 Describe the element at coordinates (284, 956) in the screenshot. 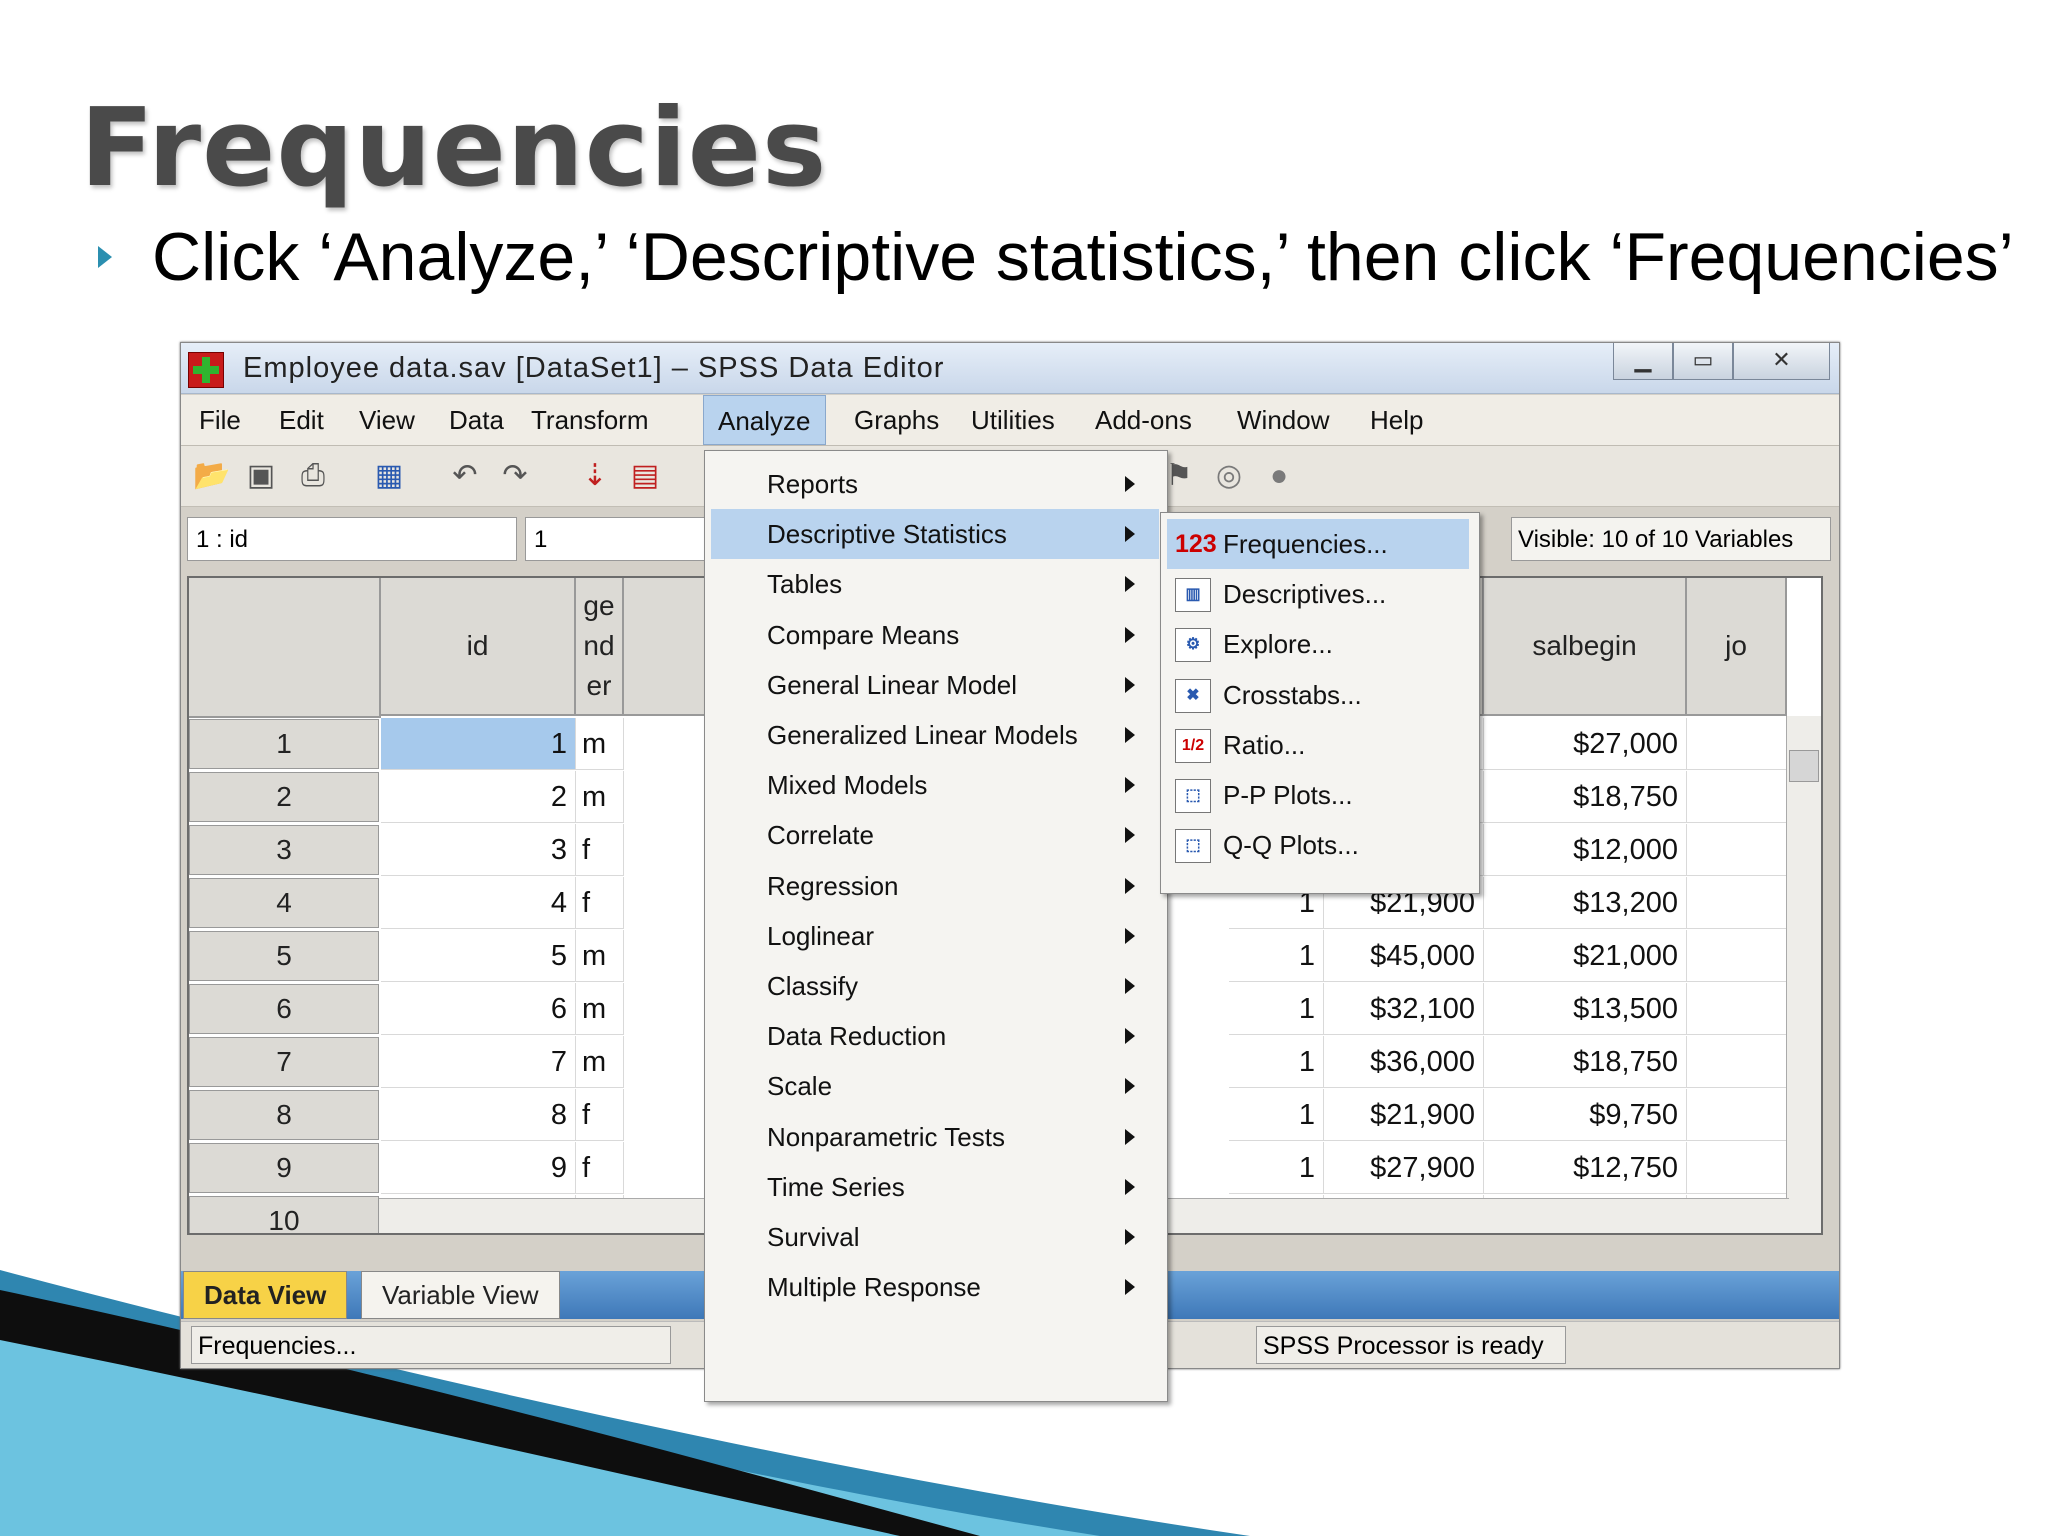

I see `row-header: 5` at that location.